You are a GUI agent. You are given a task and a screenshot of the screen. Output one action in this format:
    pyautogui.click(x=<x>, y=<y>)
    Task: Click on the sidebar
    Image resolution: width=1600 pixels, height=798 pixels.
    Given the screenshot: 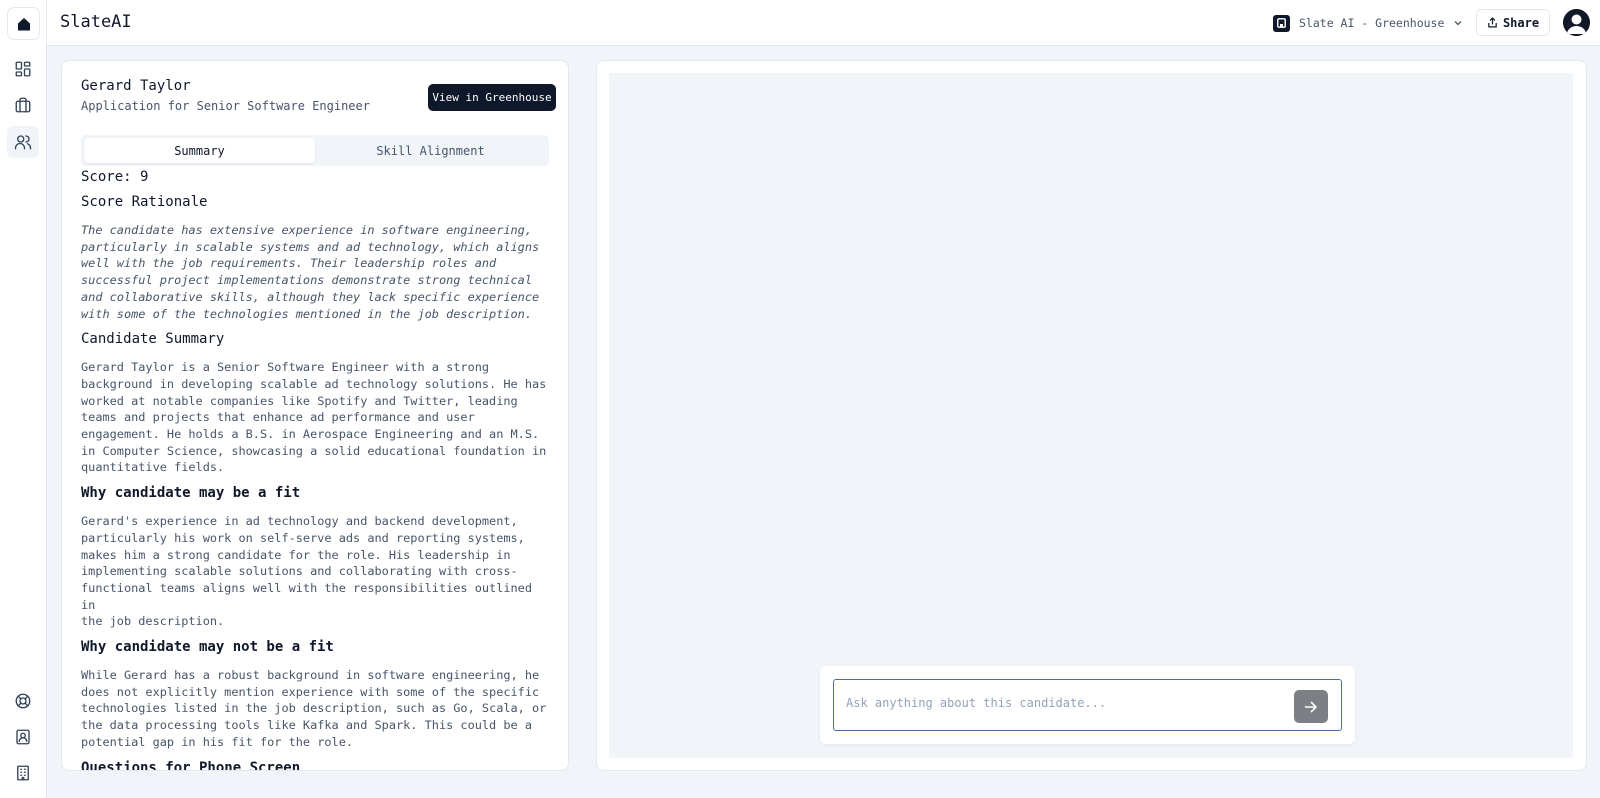 What is the action you would take?
    pyautogui.click(x=23, y=399)
    